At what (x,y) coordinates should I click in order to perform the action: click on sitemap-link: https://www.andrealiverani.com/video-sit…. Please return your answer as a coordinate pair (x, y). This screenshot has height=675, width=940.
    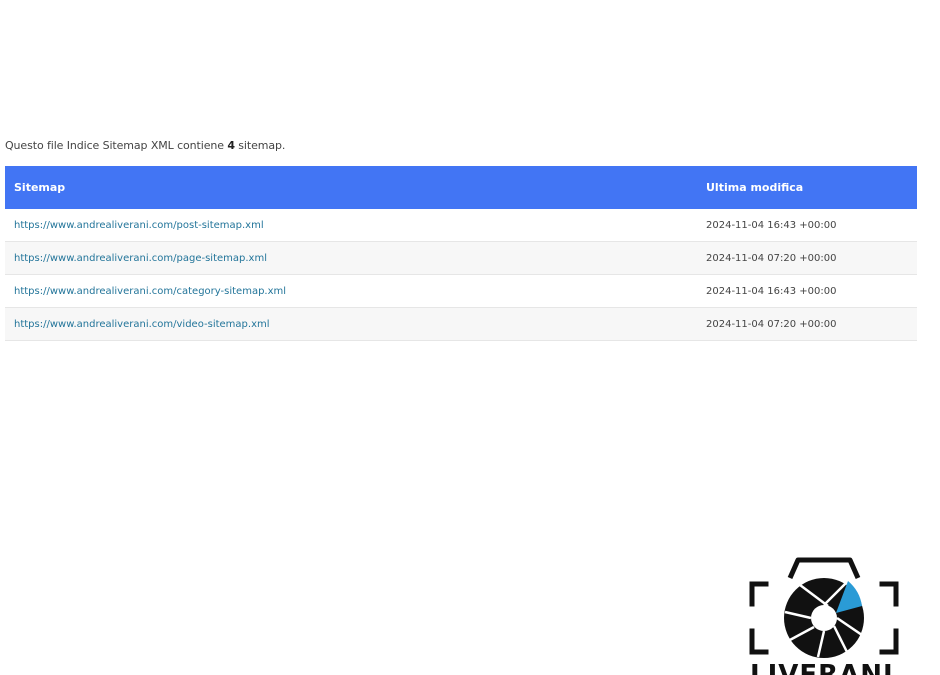
    Looking at the image, I should click on (142, 324).